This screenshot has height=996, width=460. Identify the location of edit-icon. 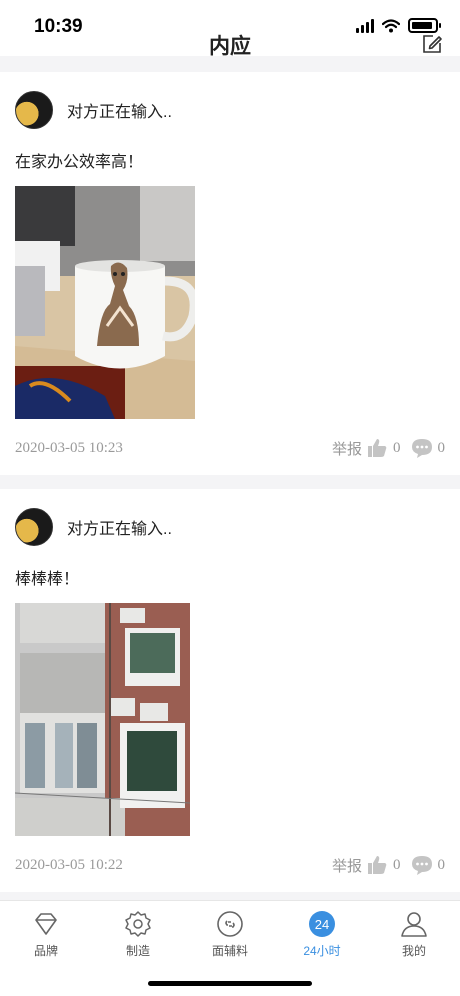
(432, 44).